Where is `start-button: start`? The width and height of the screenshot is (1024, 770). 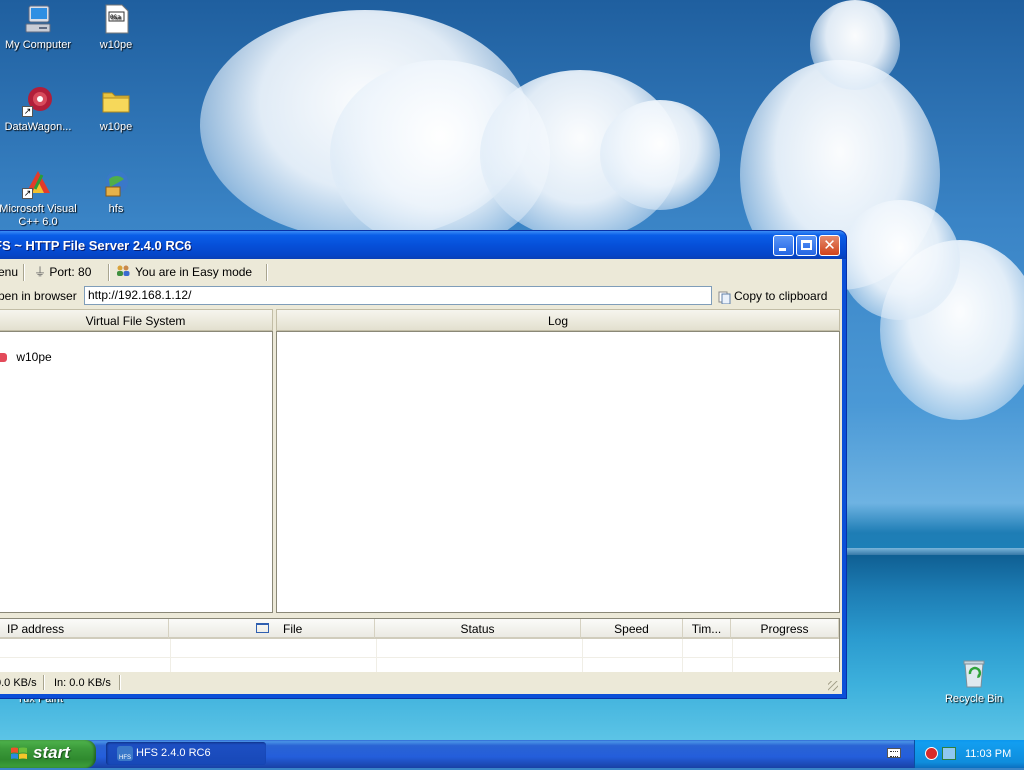 start-button: start is located at coordinates (48, 754).